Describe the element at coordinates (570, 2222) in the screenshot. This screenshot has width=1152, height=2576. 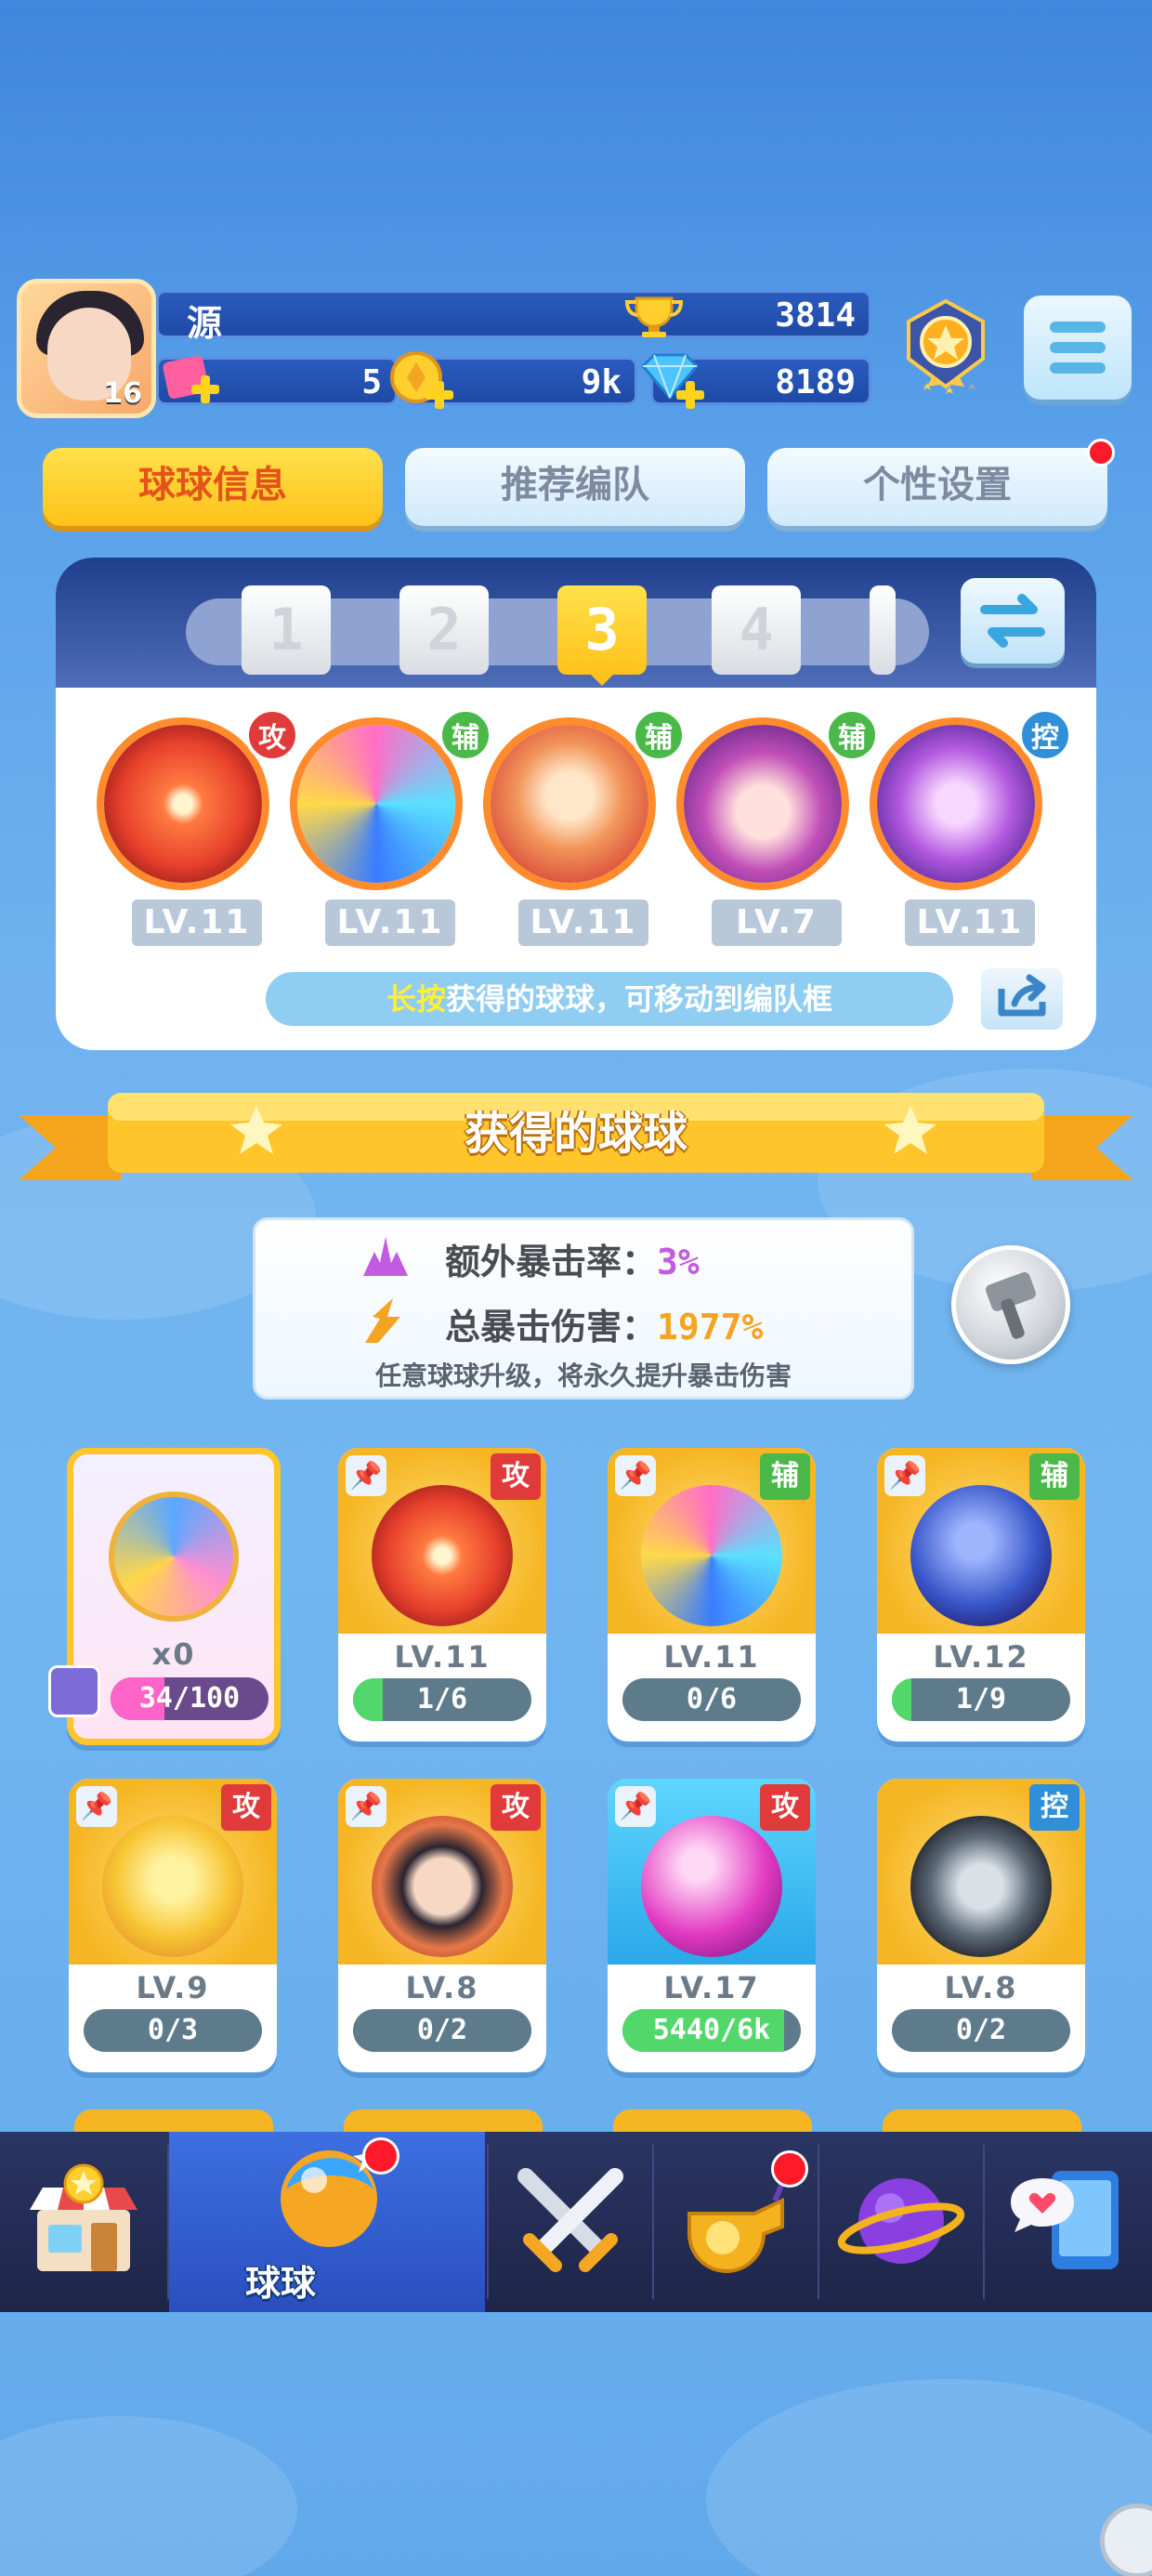
I see `nav-battle` at that location.